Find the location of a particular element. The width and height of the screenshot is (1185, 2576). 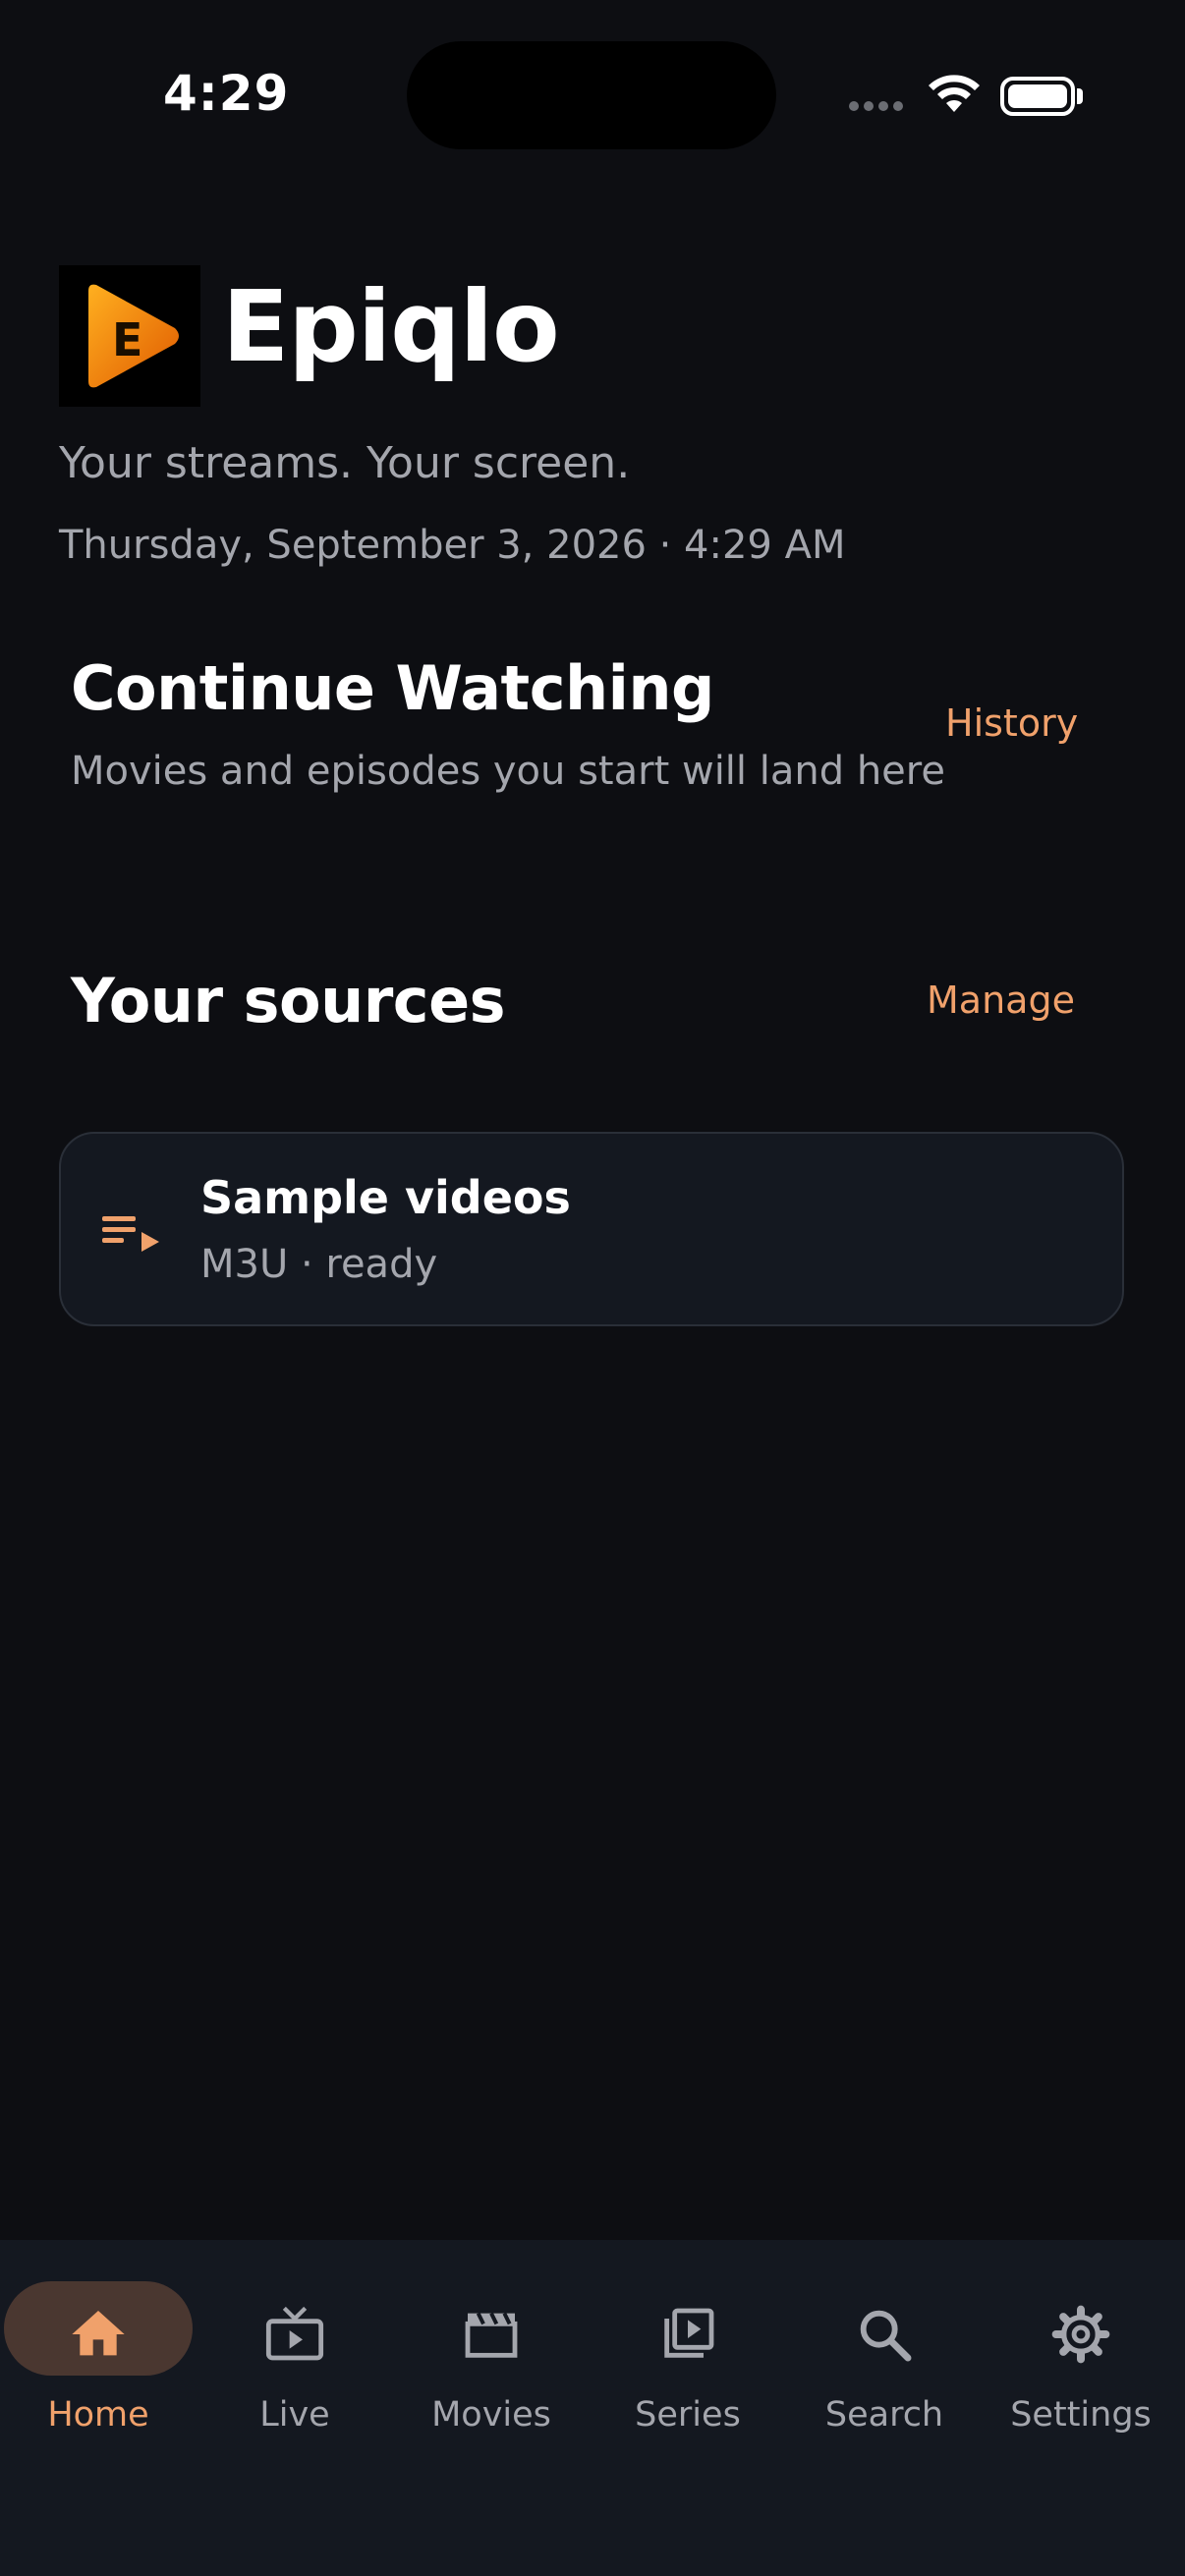

nav-series-label: Series is located at coordinates (688, 2415).